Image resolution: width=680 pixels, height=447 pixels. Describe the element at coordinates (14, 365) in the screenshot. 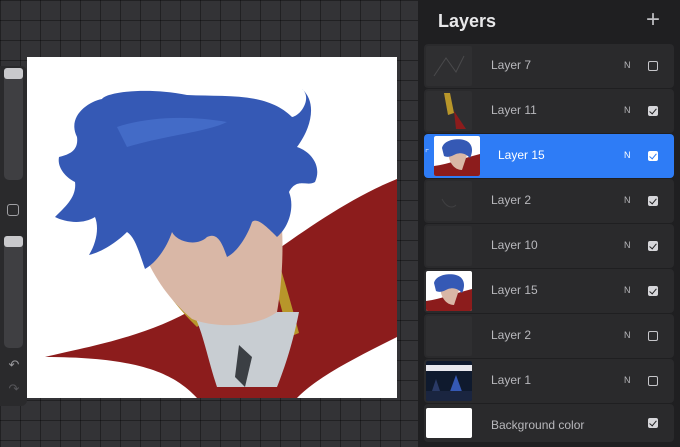

I see `undo-icon: ↶` at that location.